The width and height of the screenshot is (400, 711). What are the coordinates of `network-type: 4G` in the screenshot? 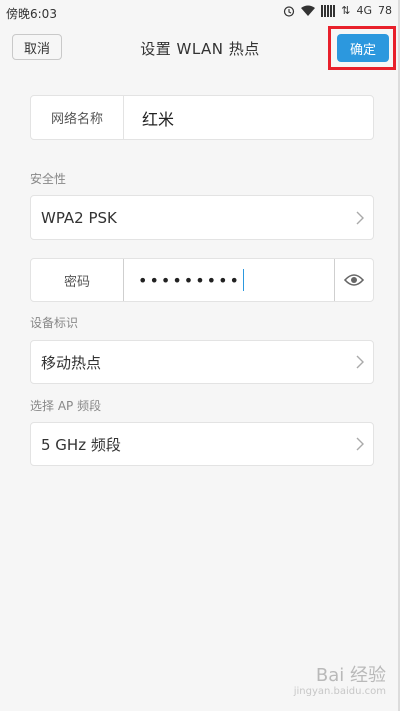 It's located at (364, 10).